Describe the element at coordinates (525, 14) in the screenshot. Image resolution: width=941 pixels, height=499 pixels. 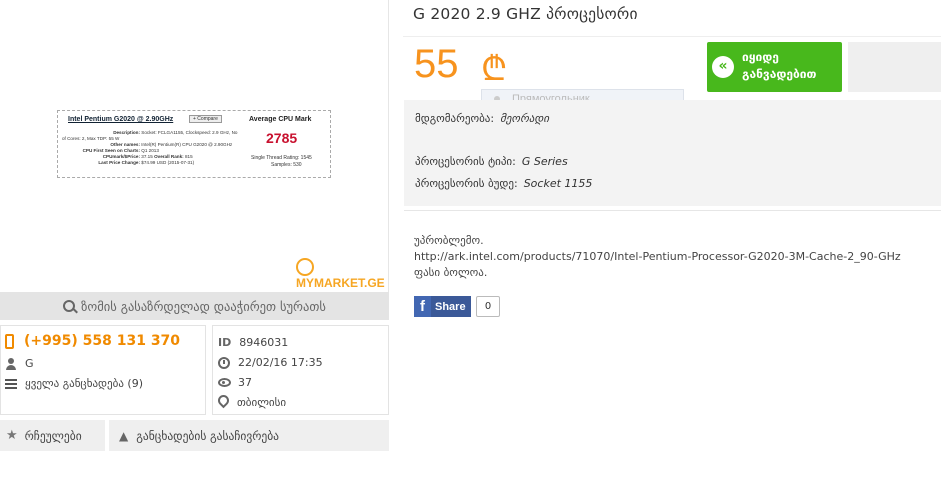
I see `product-title: G 2020 2.9 GHZ პროცესორი` at that location.